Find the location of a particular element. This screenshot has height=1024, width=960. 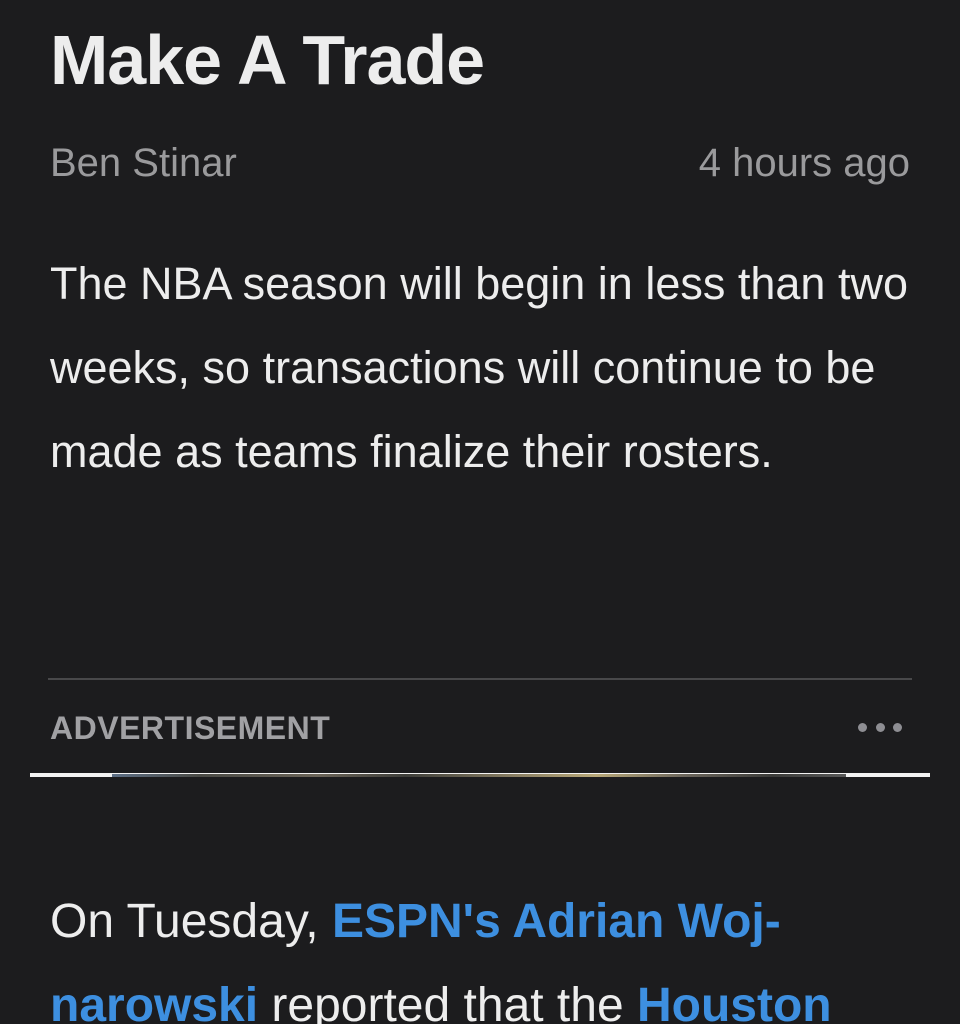

byline: Ben Stinar 4 hours ago is located at coordinates (480, 163).